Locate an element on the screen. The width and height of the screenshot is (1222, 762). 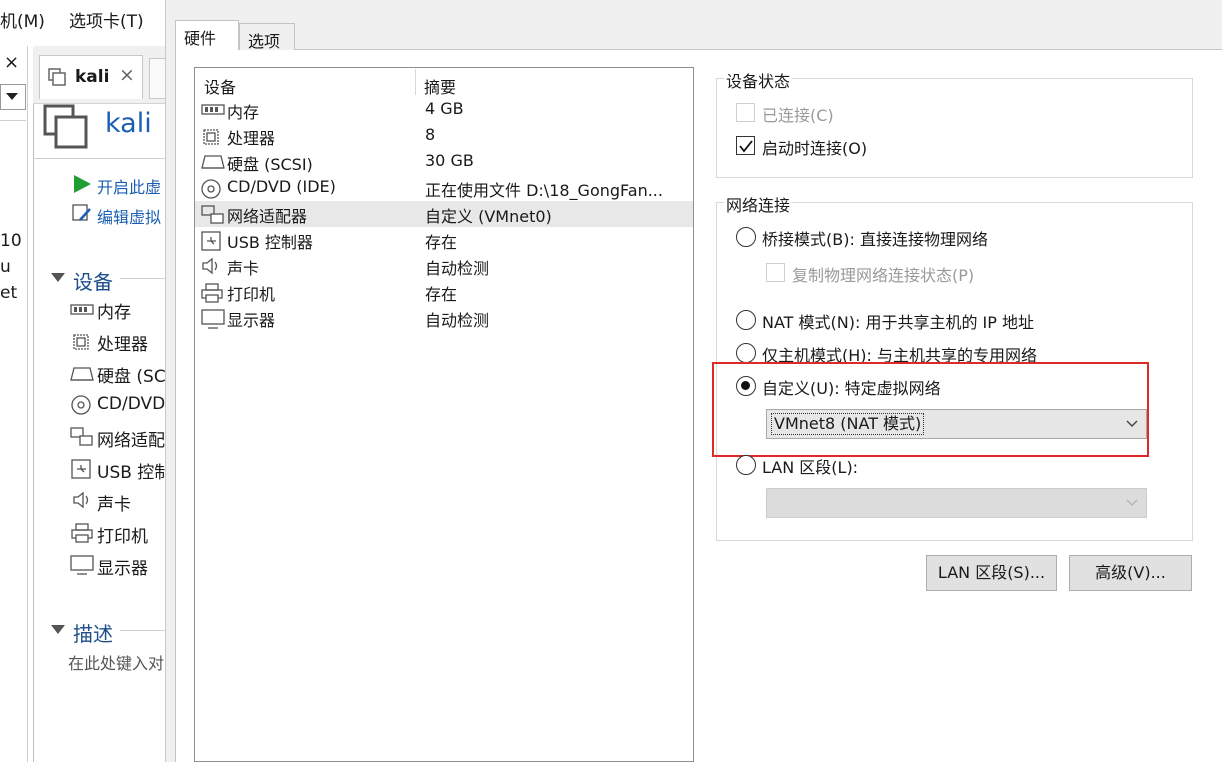
chevron-down-icon is located at coordinates (12, 97).